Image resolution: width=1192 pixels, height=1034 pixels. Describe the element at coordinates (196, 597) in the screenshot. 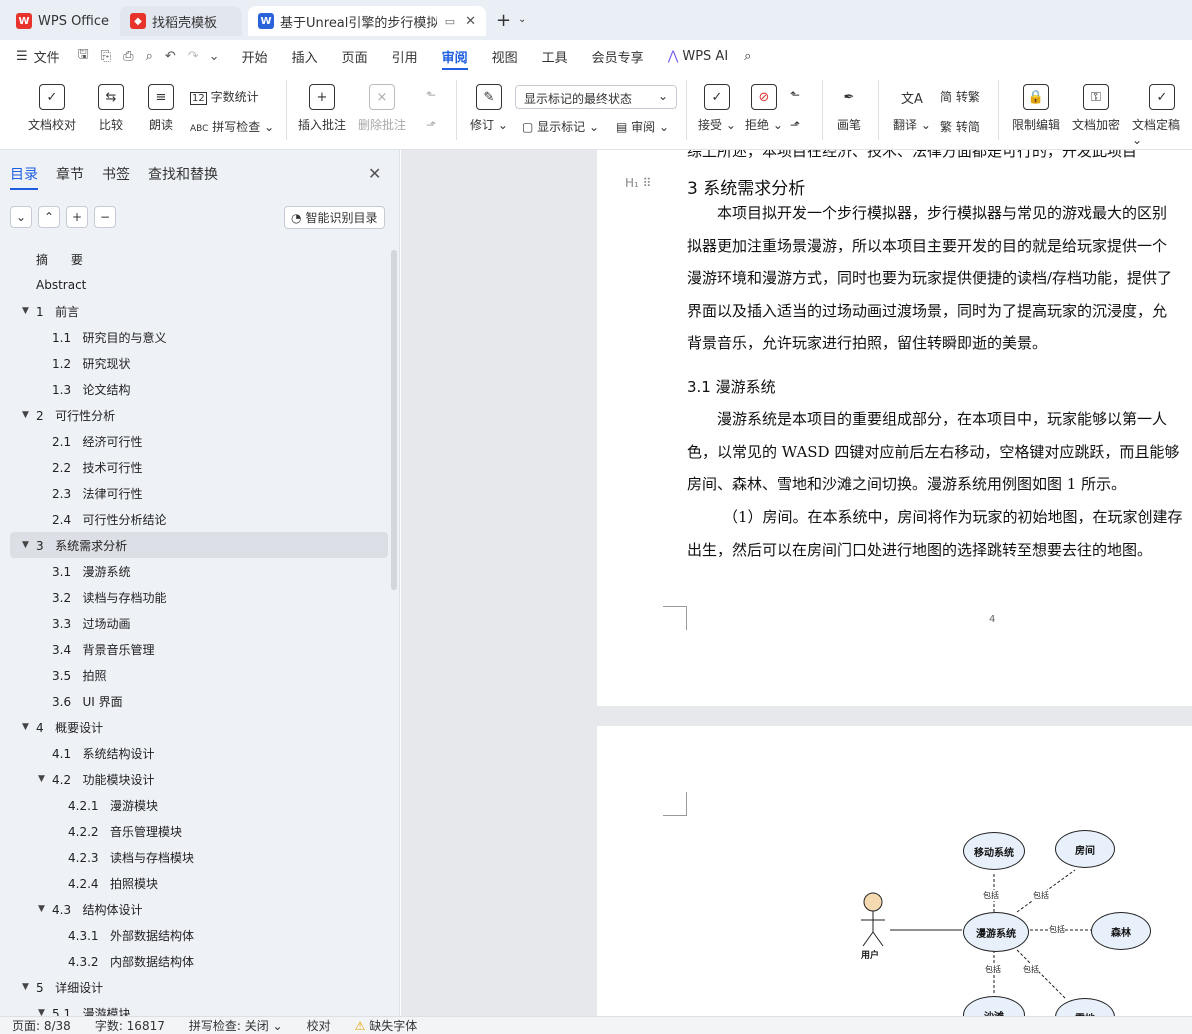

I see `toc-item: 3.2 读档与存档功能` at that location.